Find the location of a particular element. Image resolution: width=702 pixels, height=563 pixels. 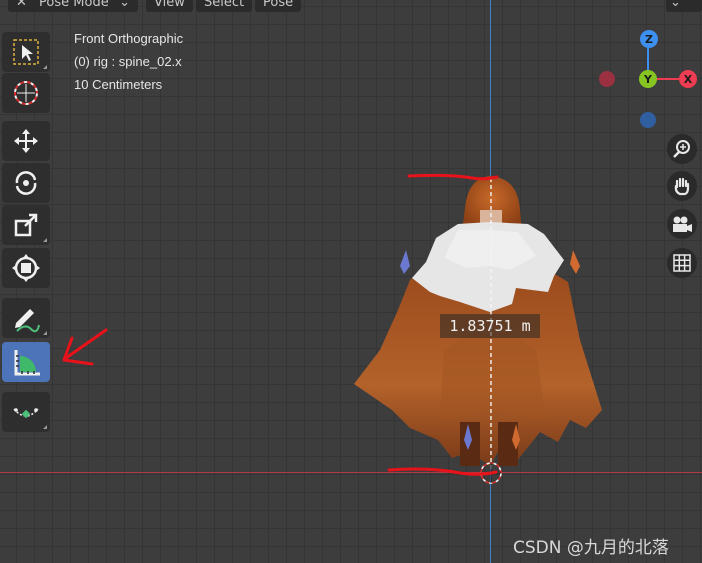

menu-view: View is located at coordinates (169, 6).